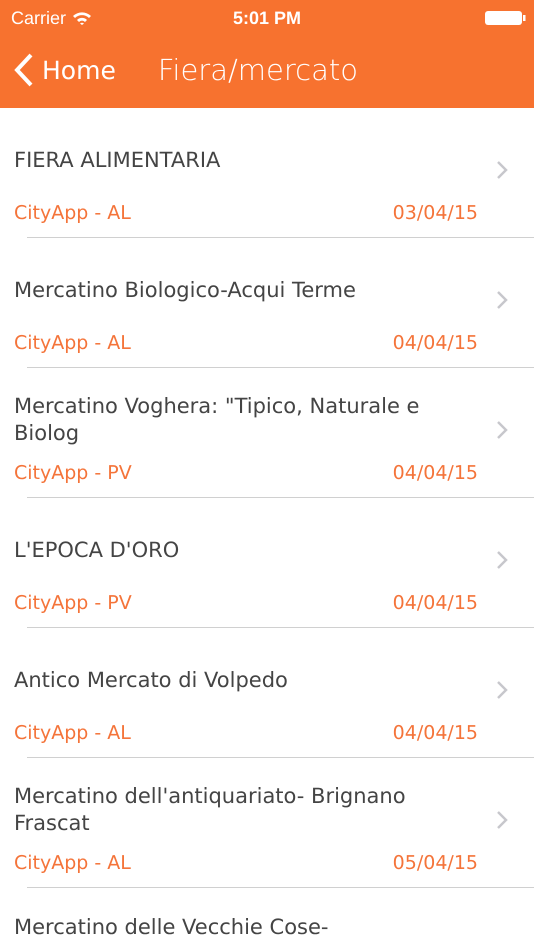  I want to click on event-date: 05/04/15, so click(435, 863).